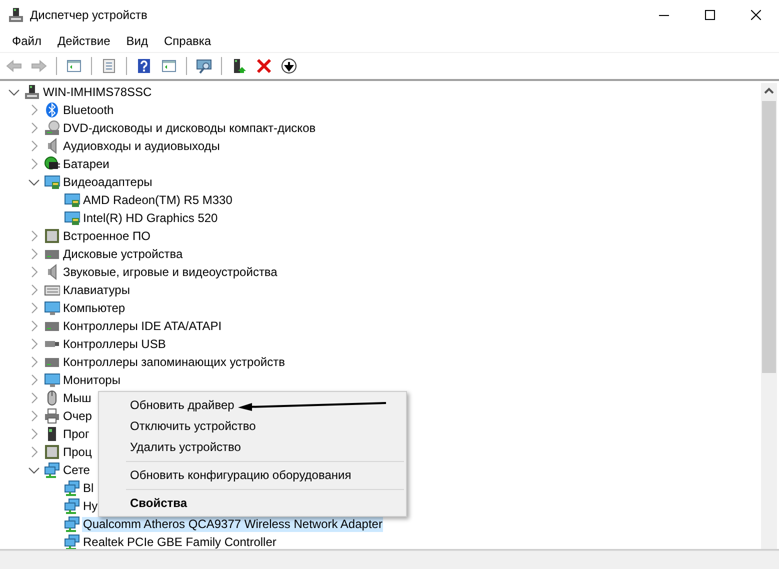 This screenshot has width=779, height=569. I want to click on delete-icon, so click(264, 66).